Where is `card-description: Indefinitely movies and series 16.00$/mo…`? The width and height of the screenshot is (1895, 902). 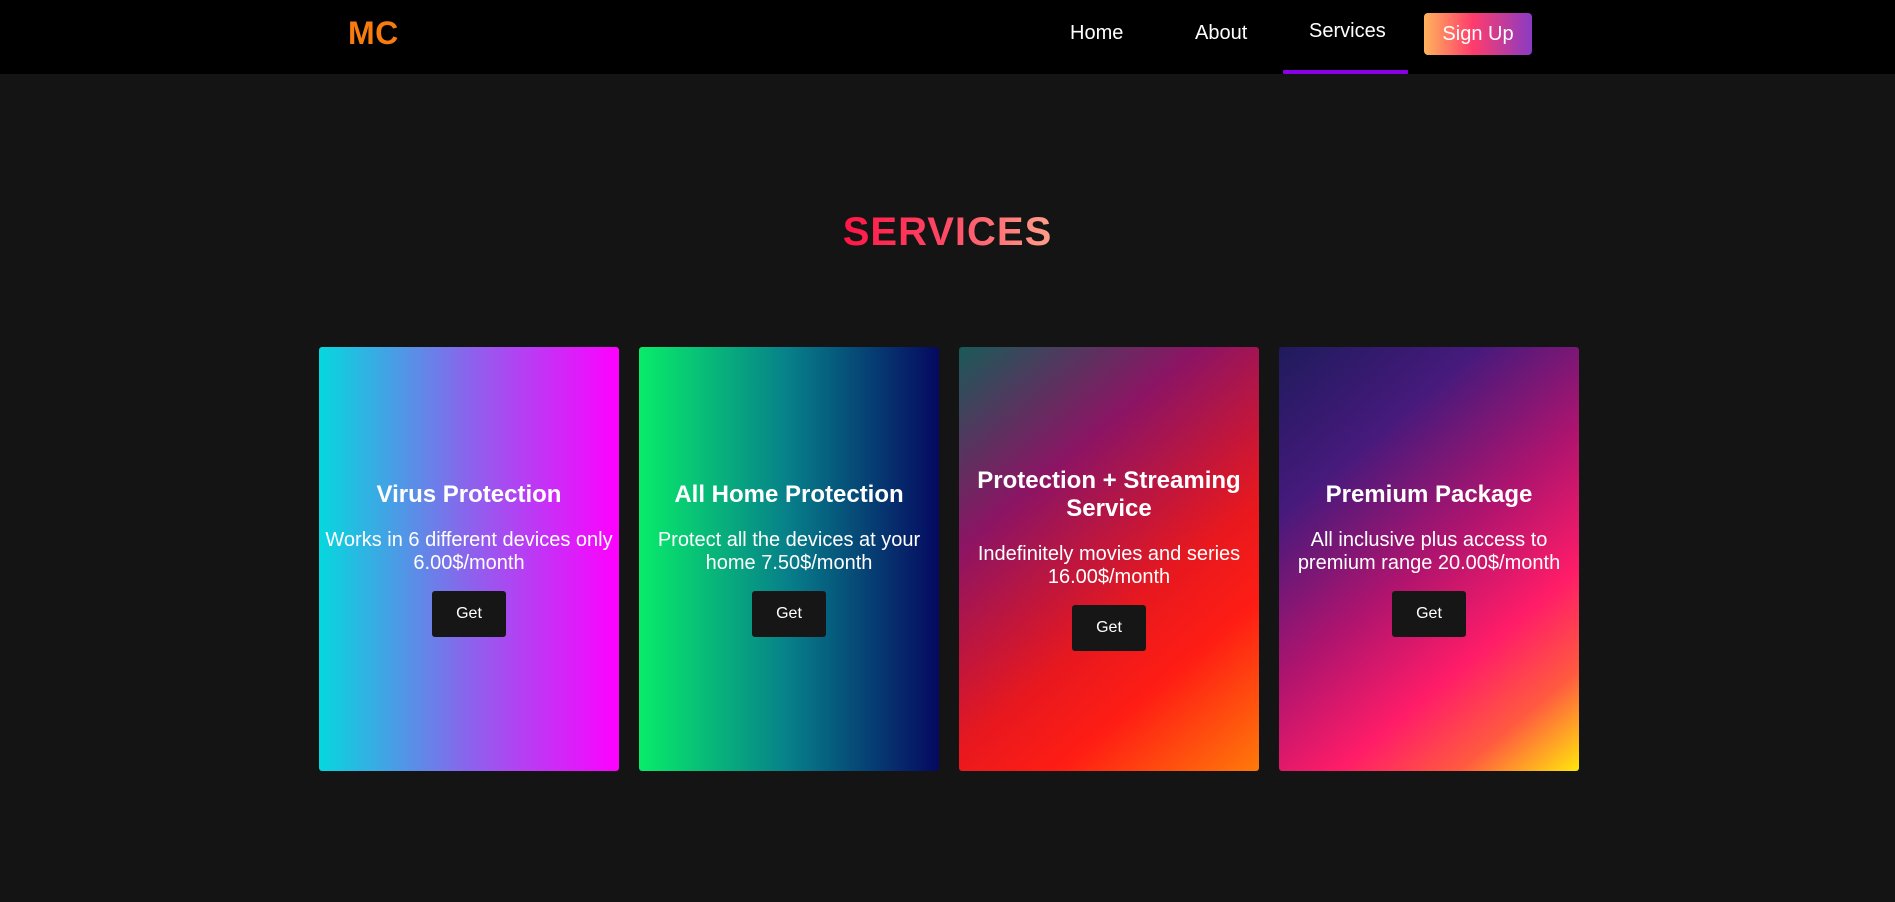 card-description: Indefinitely movies and series 16.00$/mo… is located at coordinates (1109, 565).